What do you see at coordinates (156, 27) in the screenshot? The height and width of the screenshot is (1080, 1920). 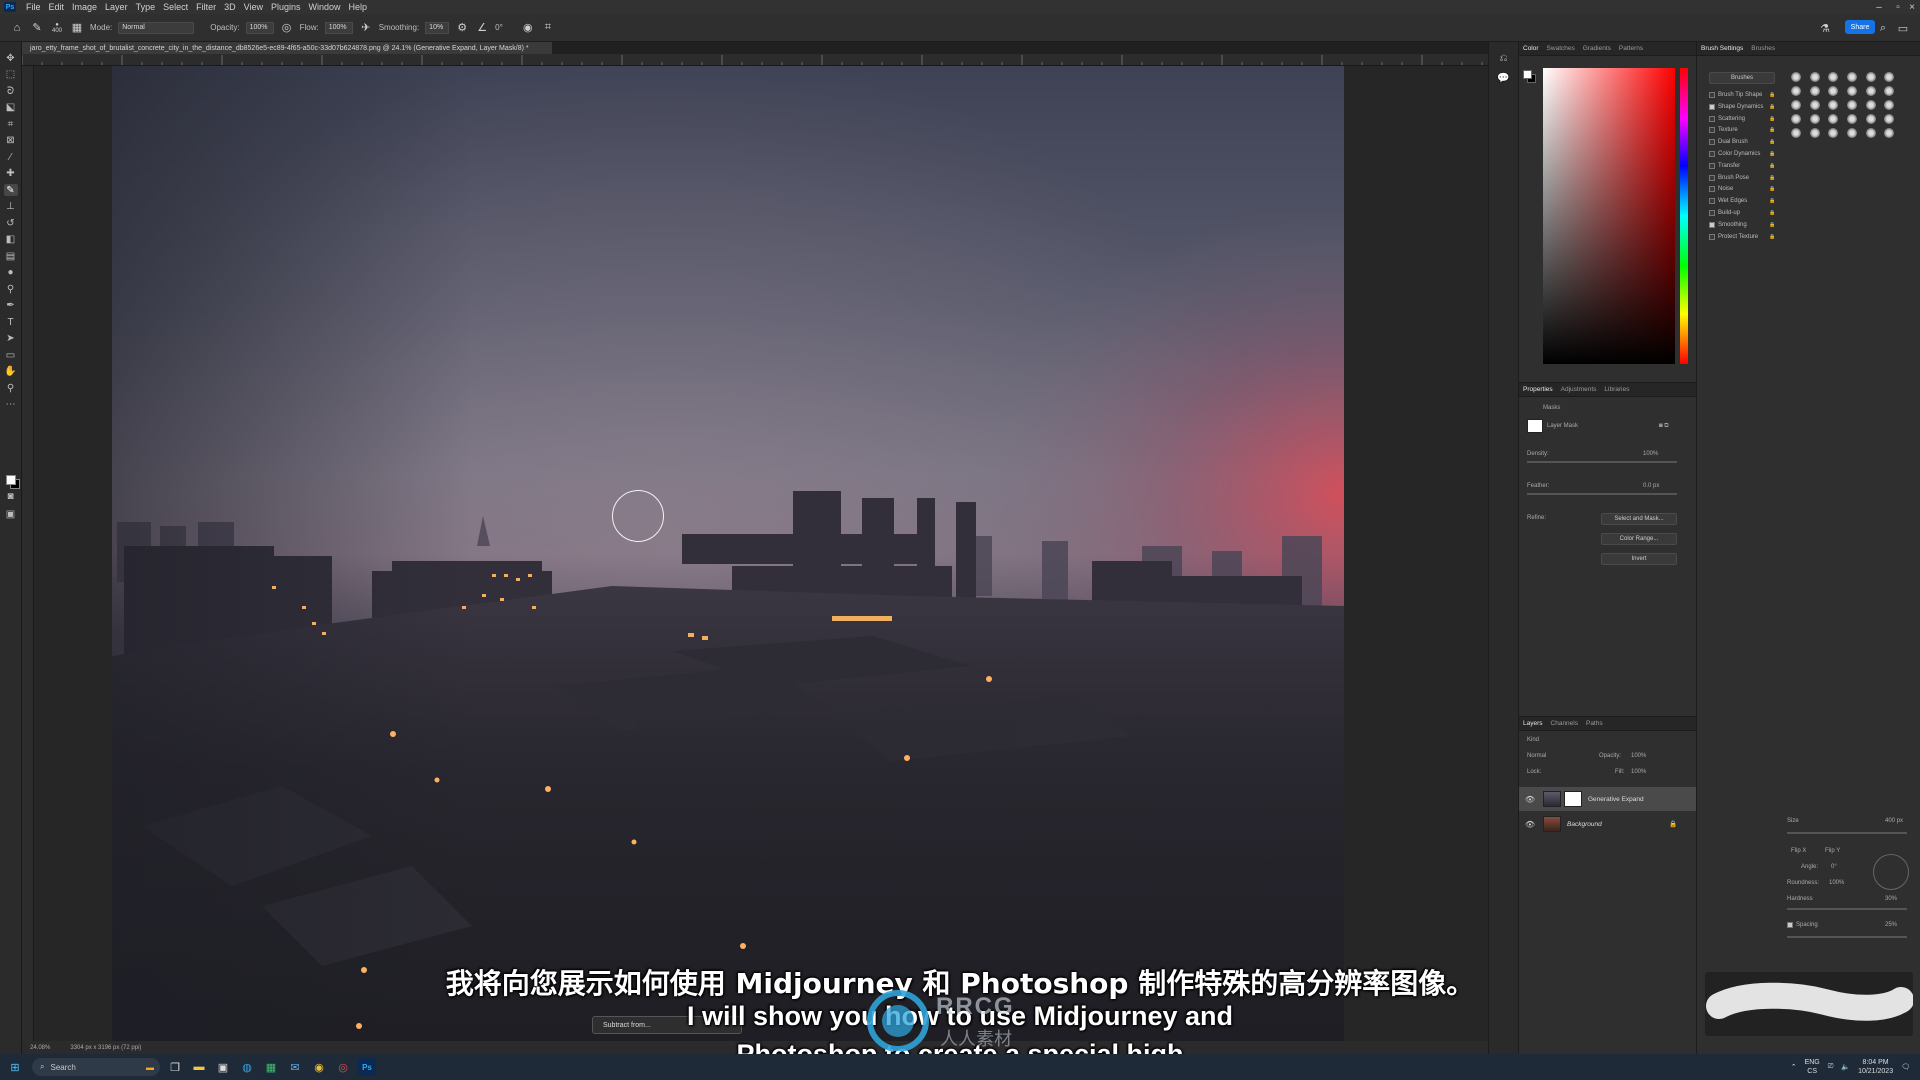 I see `mode-select: Normal` at bounding box center [156, 27].